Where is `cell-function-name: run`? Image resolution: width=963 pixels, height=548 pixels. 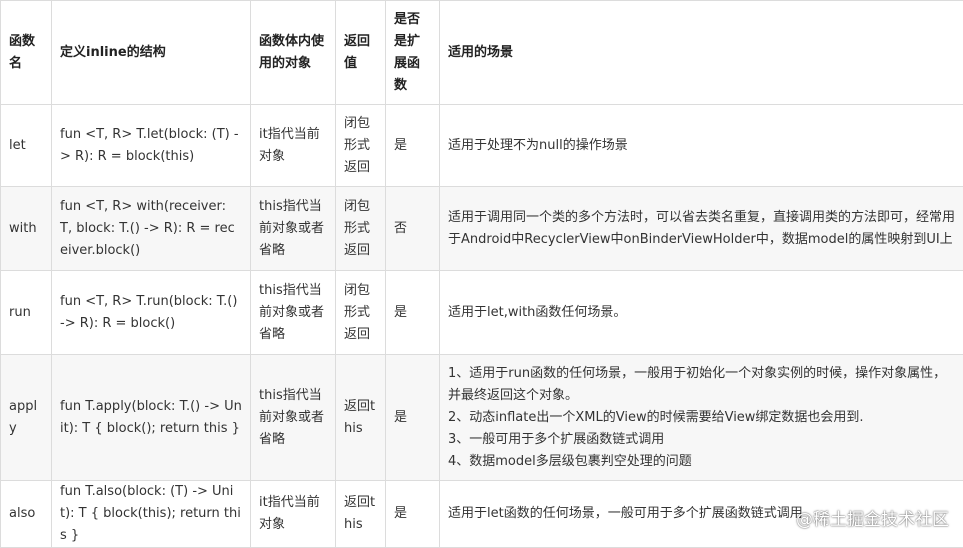
cell-function-name: run is located at coordinates (26, 313).